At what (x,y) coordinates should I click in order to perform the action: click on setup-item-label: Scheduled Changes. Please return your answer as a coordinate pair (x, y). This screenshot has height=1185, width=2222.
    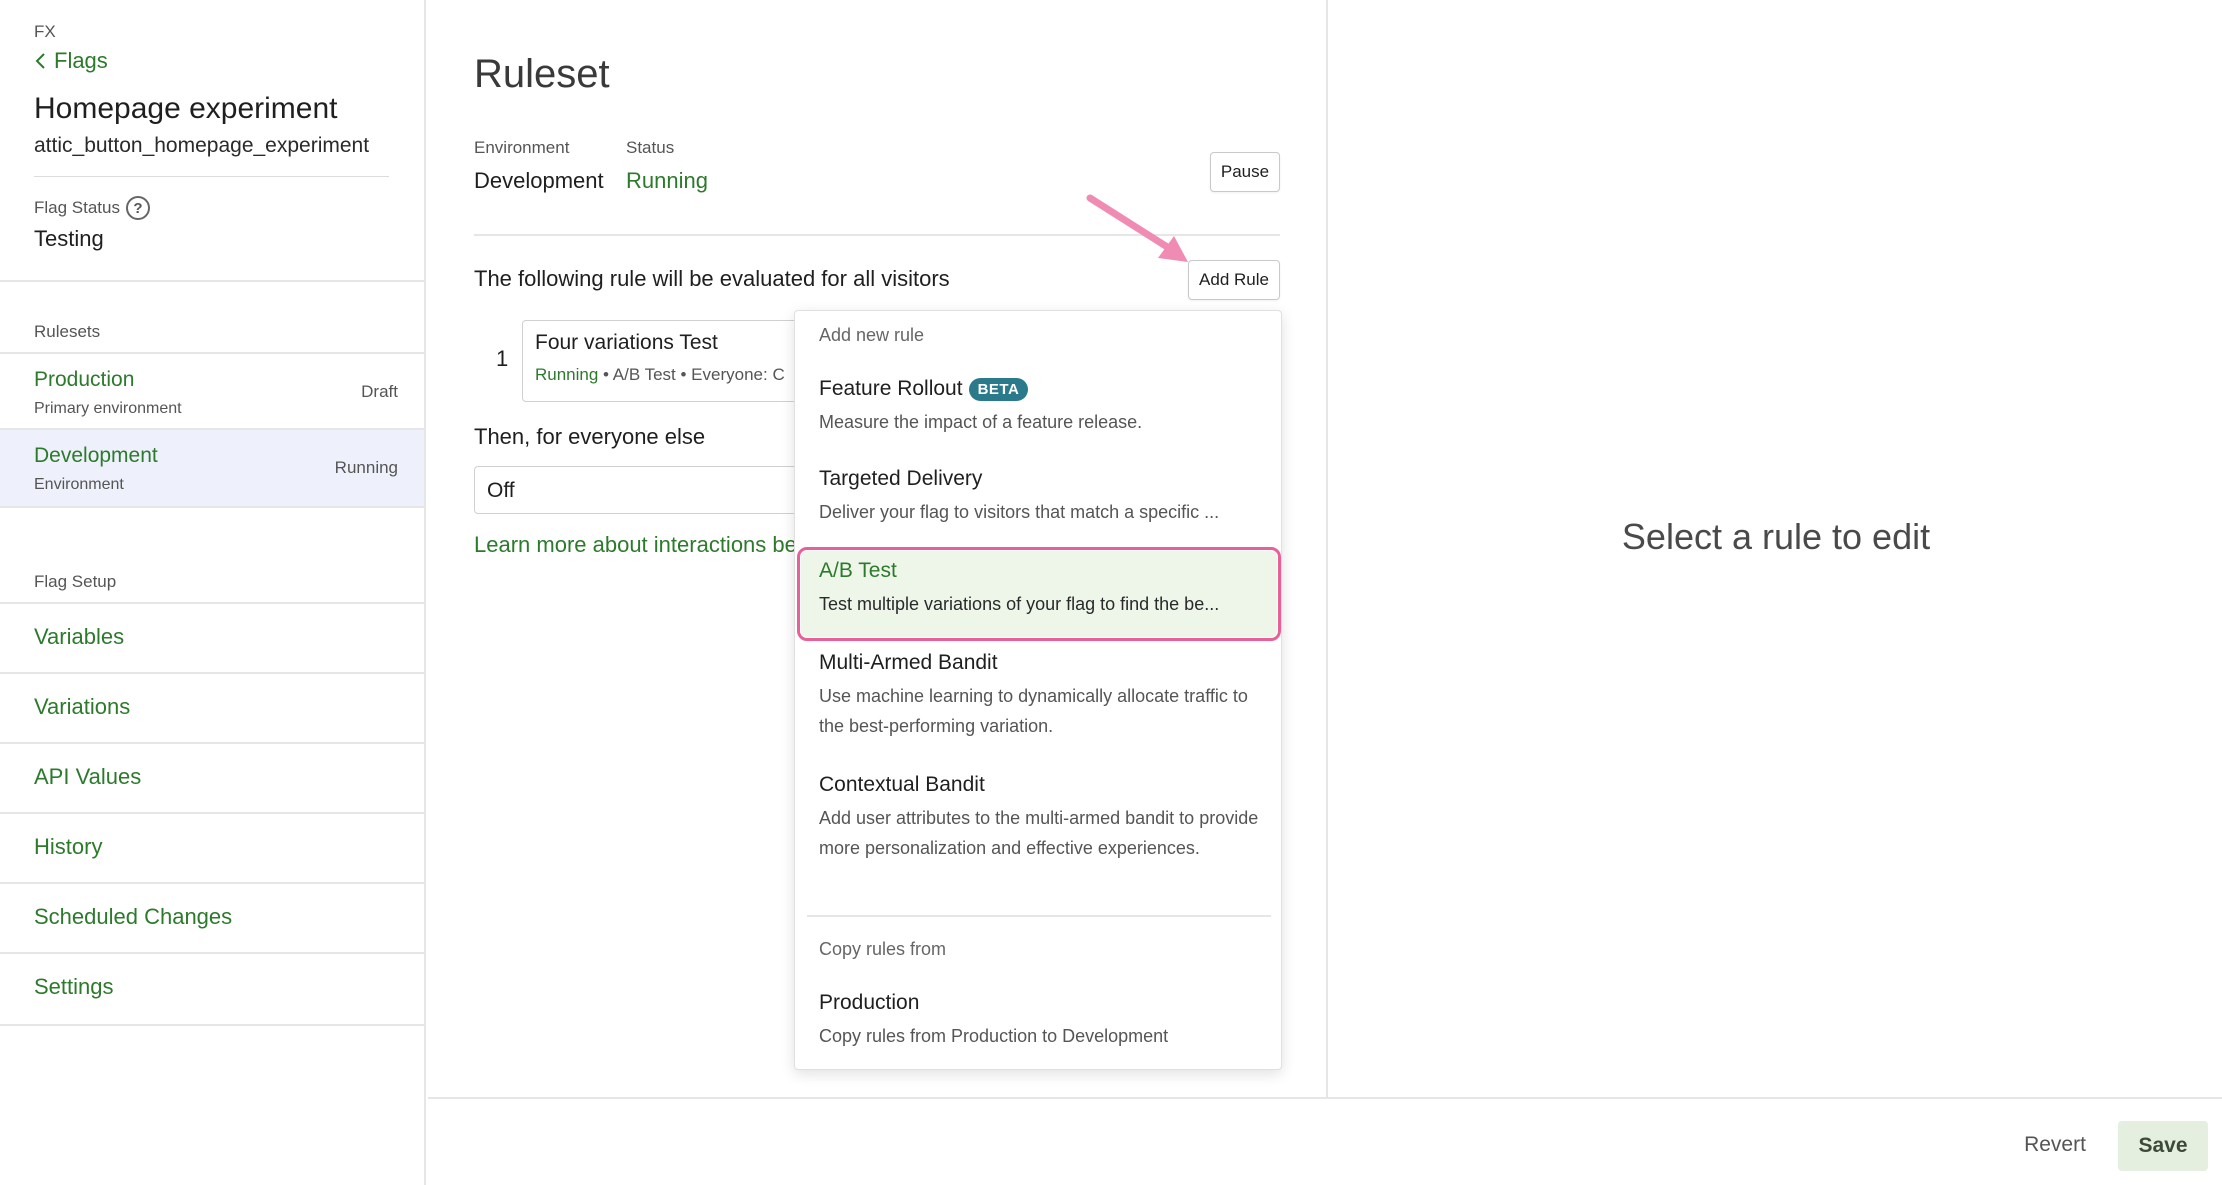
    Looking at the image, I should click on (133, 916).